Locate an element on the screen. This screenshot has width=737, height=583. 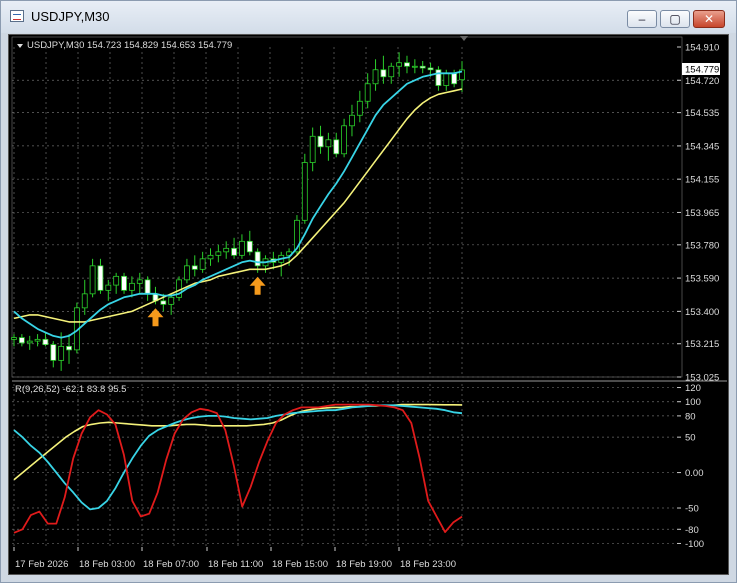
price-tick-label: 153.215 is located at coordinates (702, 344).